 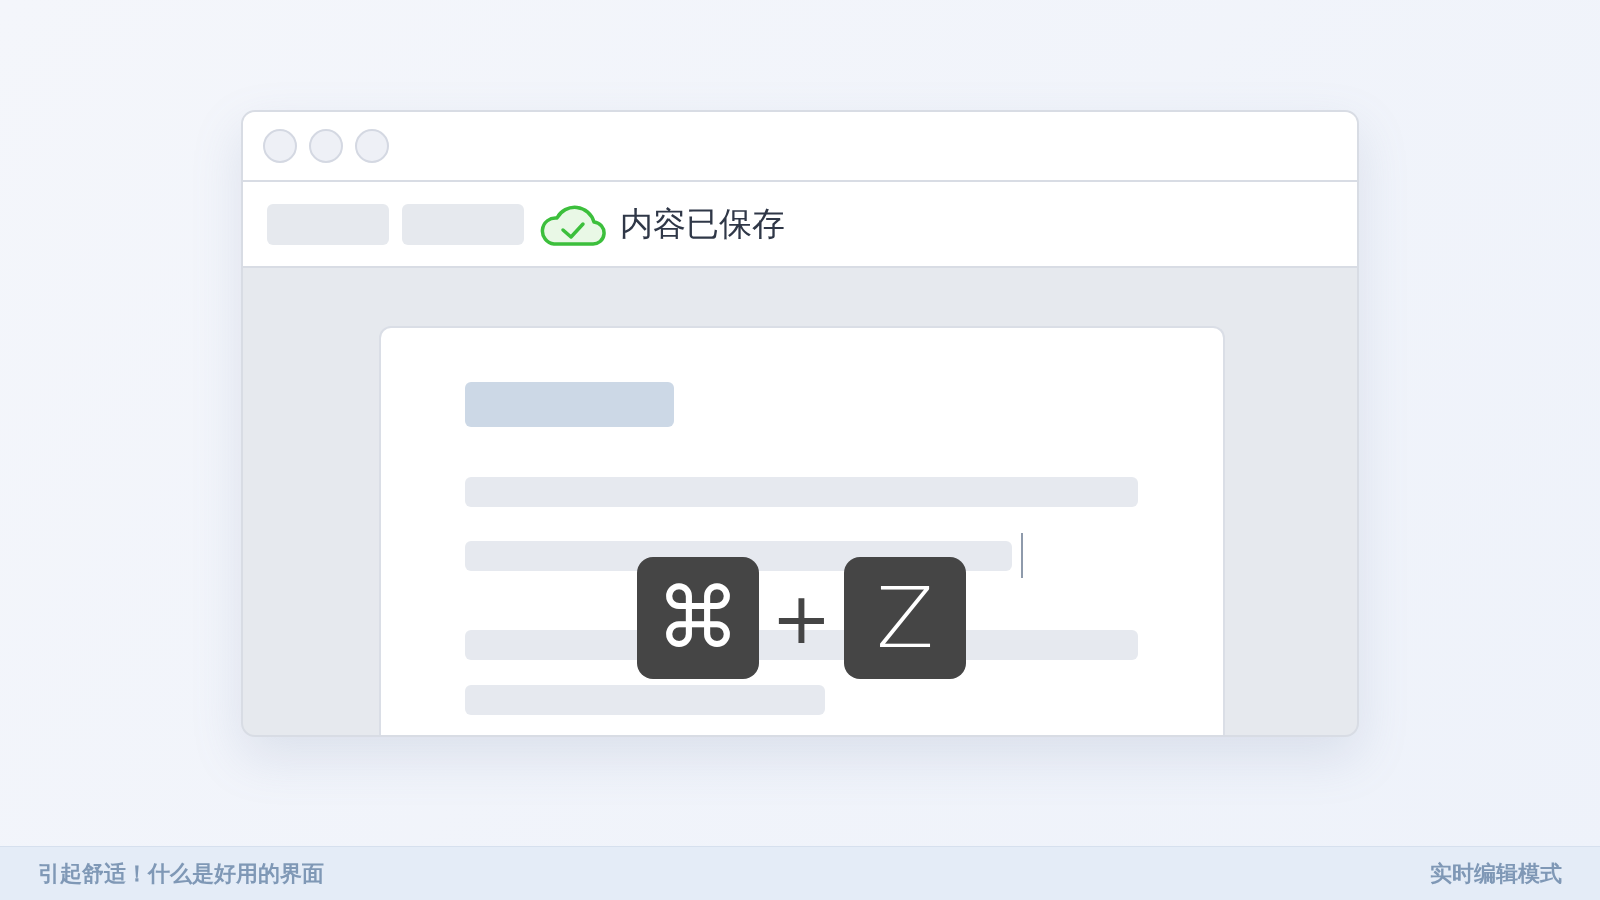 What do you see at coordinates (702, 223) in the screenshot?
I see `save-status: 内容已保存` at bounding box center [702, 223].